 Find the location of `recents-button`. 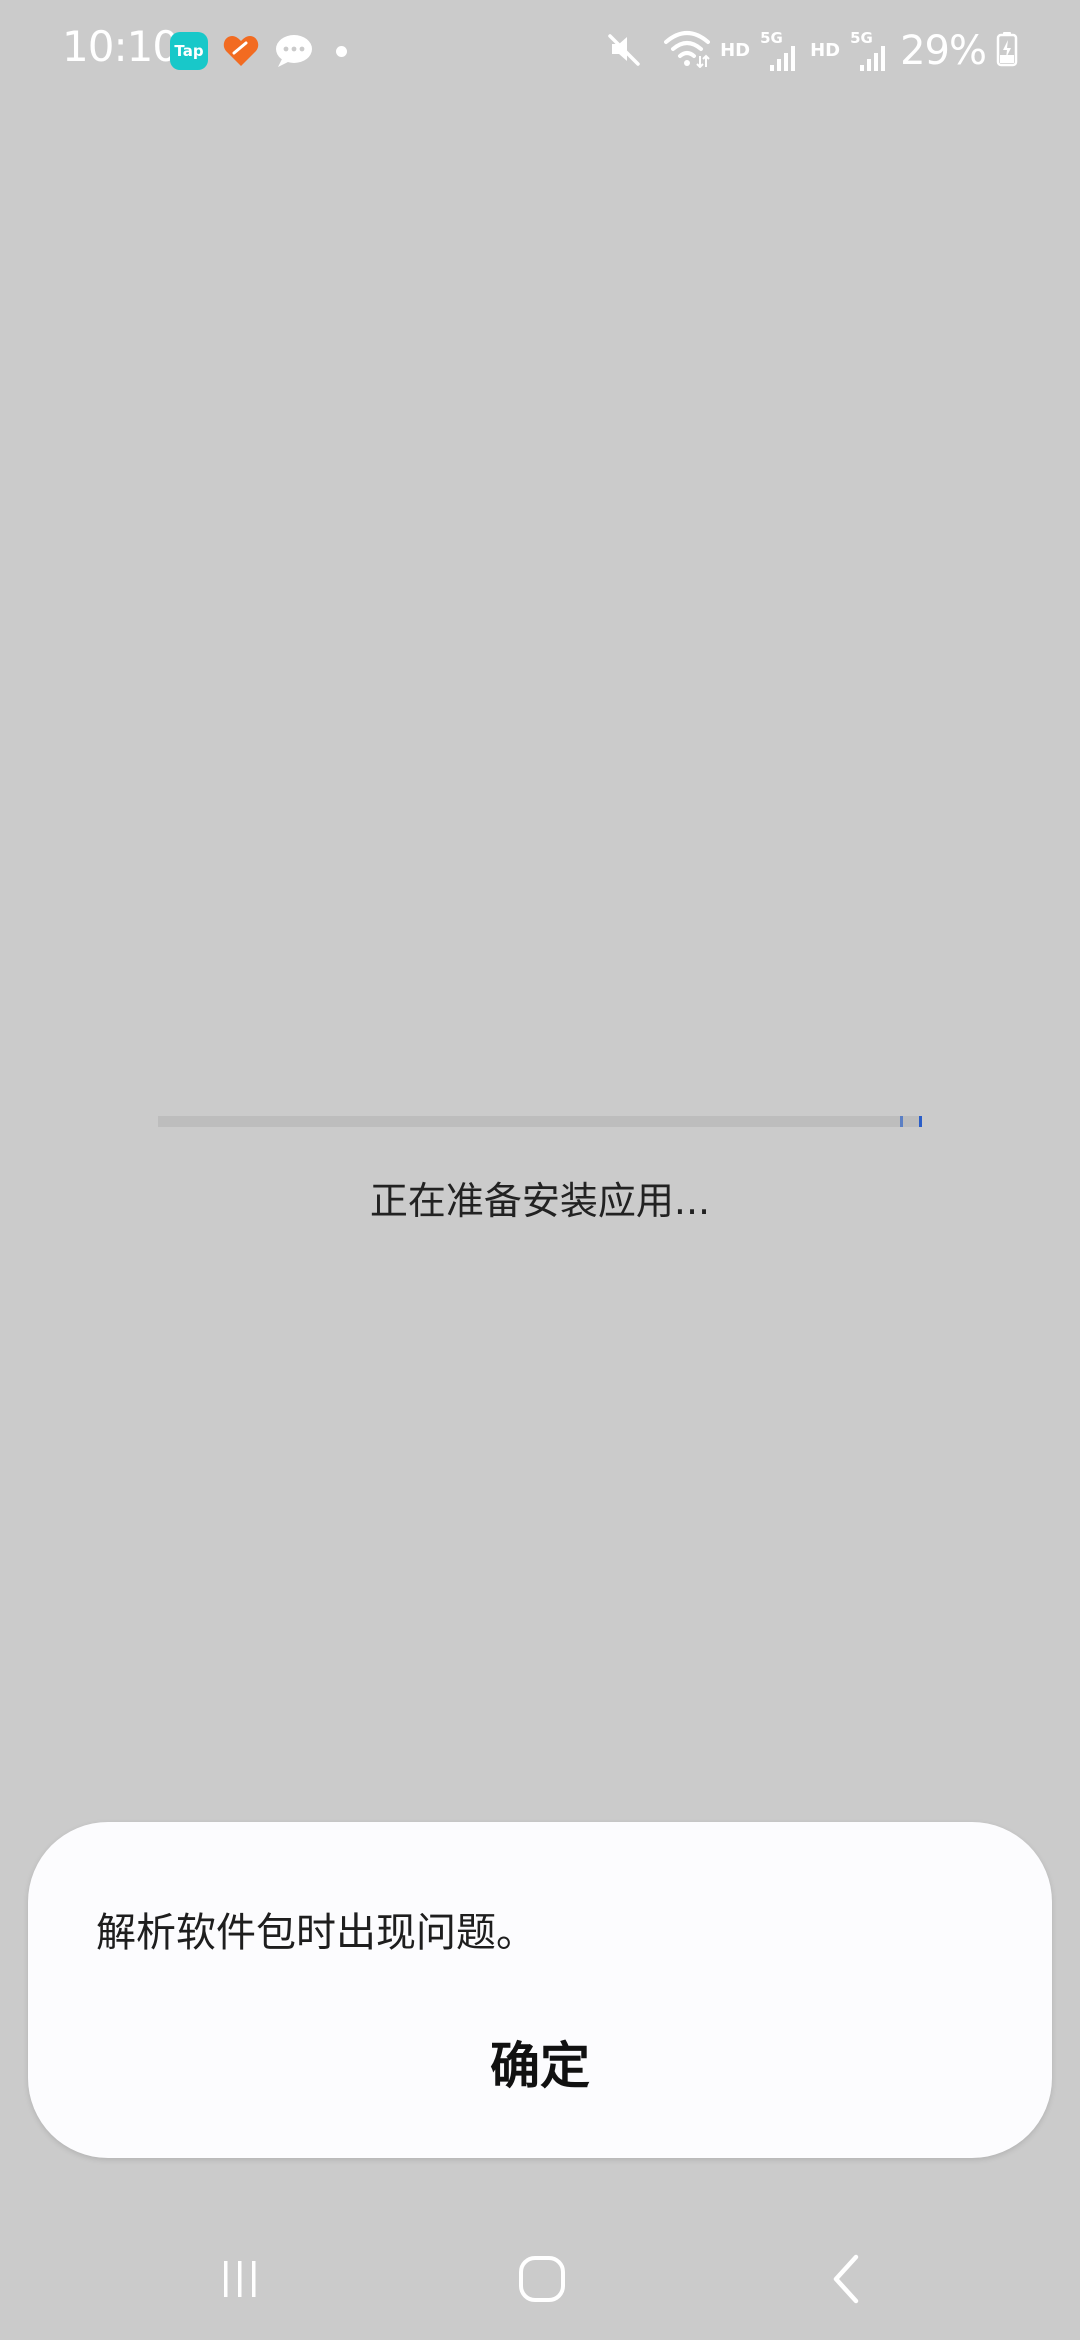

recents-button is located at coordinates (240, 2281).